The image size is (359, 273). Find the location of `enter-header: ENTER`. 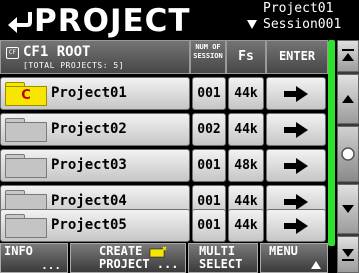

enter-header: ENTER is located at coordinates (297, 57).